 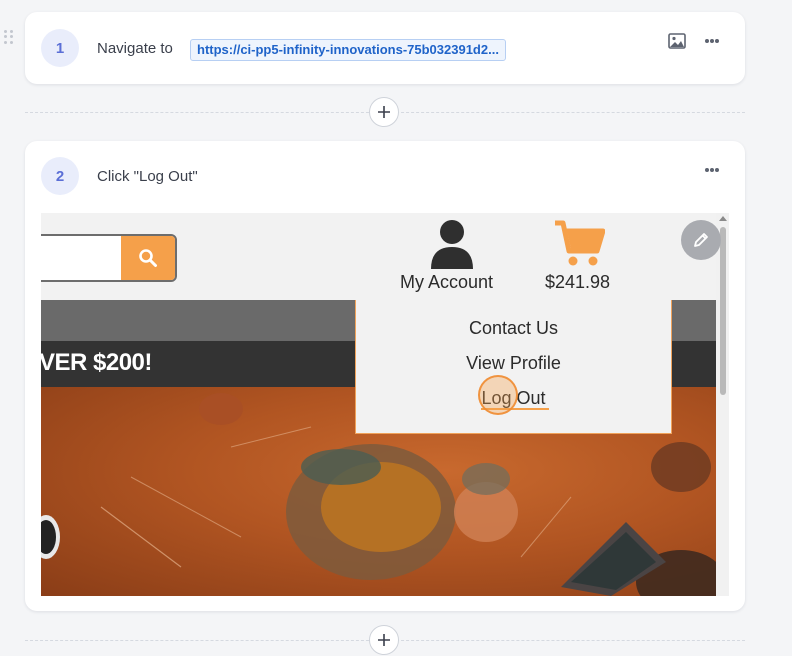 What do you see at coordinates (580, 243) in the screenshot?
I see `cart-icon` at bounding box center [580, 243].